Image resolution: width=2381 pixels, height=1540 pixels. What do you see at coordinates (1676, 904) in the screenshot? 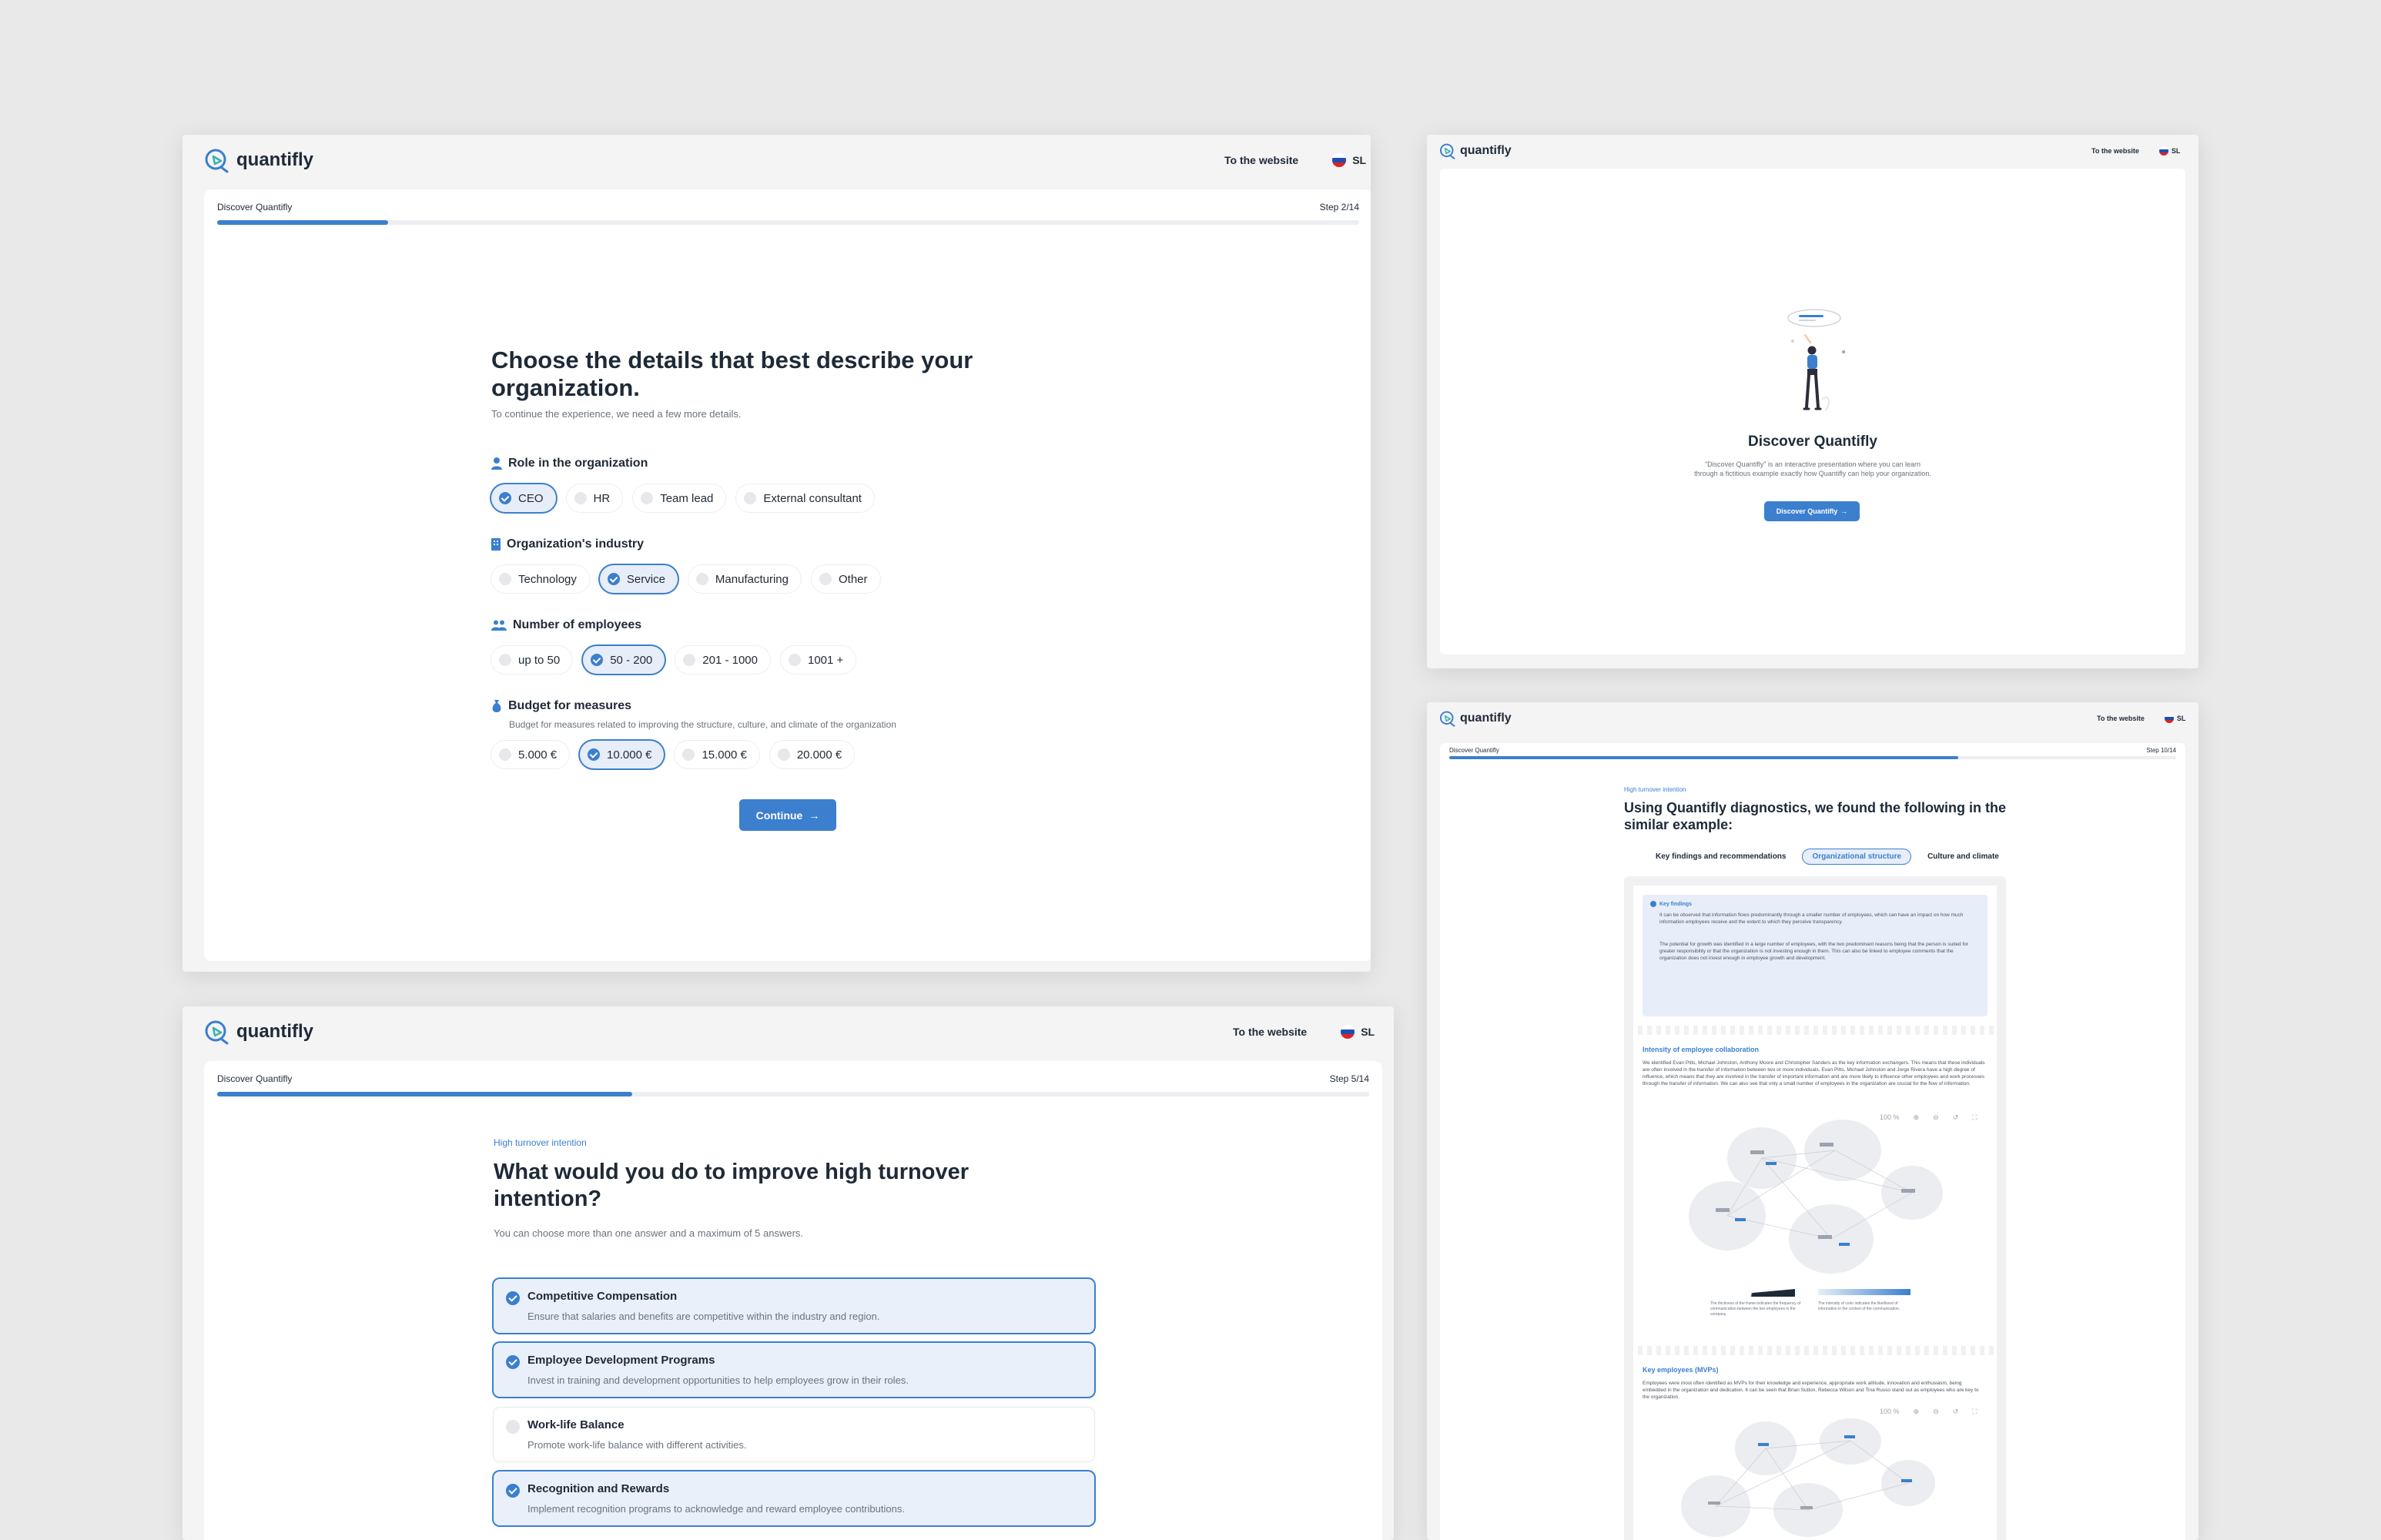
I see `key-findings-heading: Key findings` at bounding box center [1676, 904].